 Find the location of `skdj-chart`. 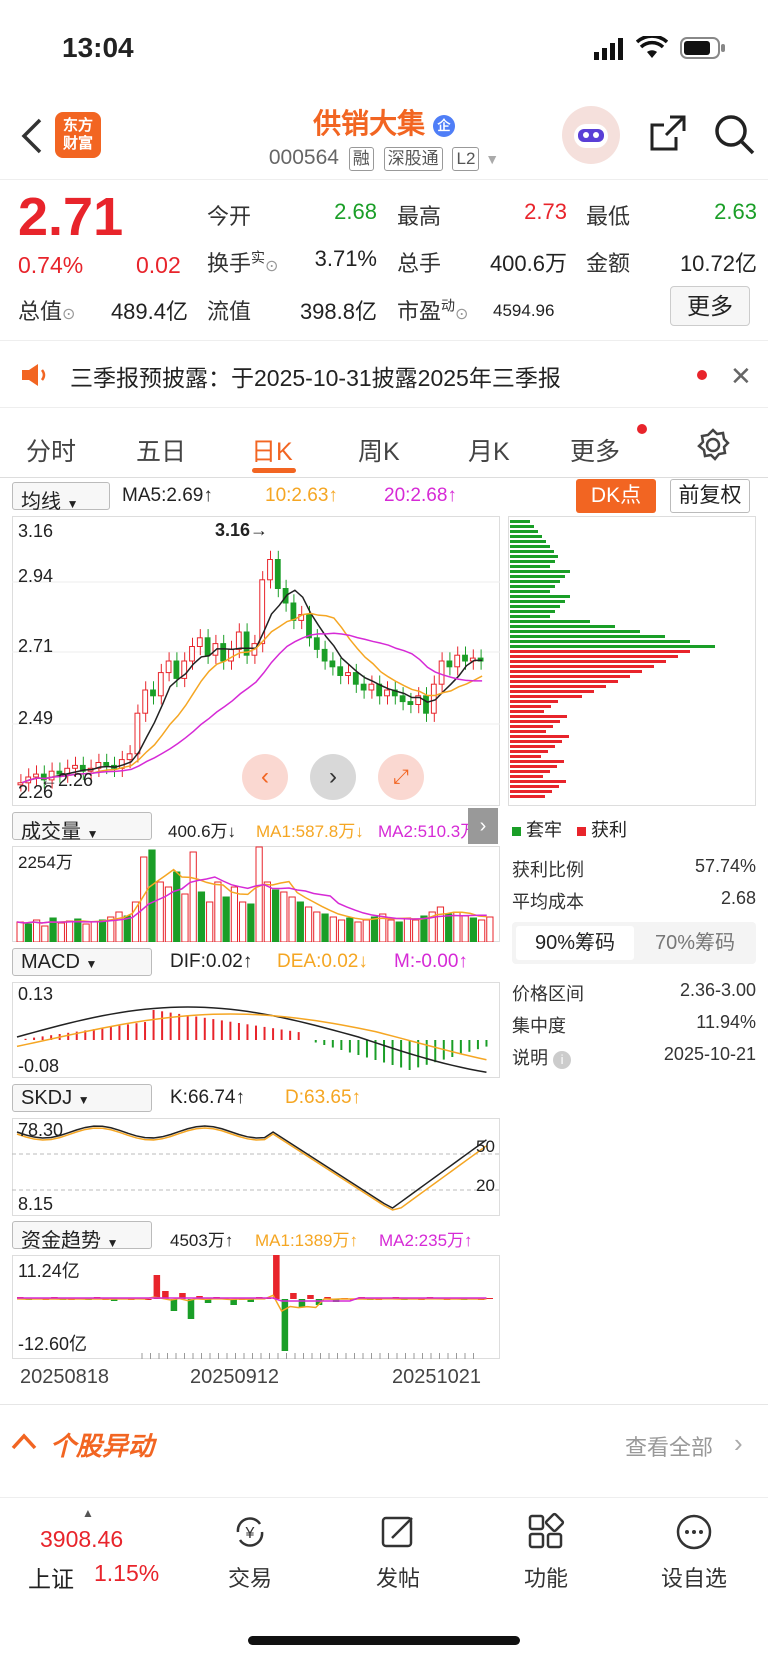

skdj-chart is located at coordinates (256, 1167).